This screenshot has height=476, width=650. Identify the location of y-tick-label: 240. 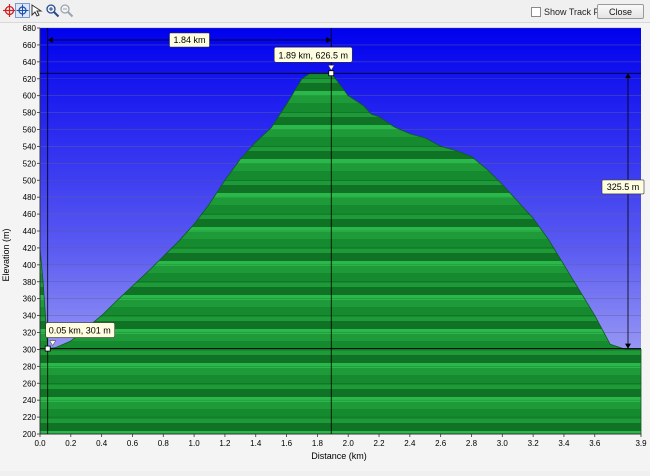
(30, 400).